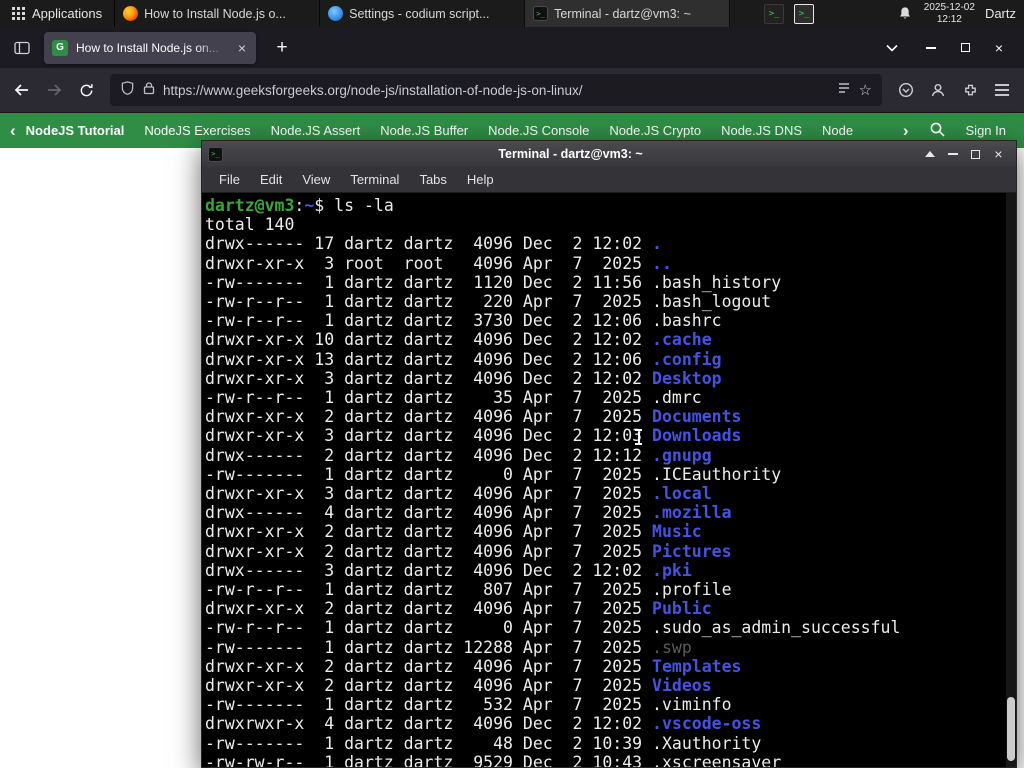  I want to click on menu-hamburger-icon, so click(1002, 90).